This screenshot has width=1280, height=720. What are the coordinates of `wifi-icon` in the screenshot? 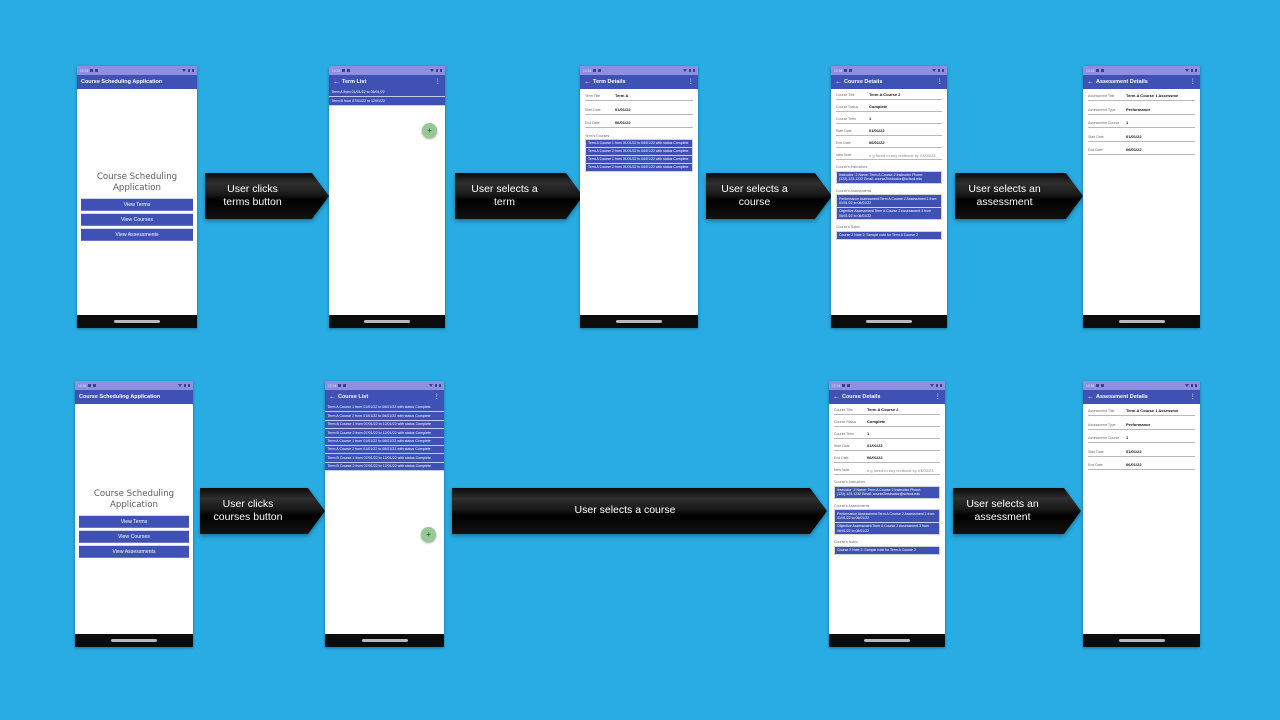 It's located at (933, 70).